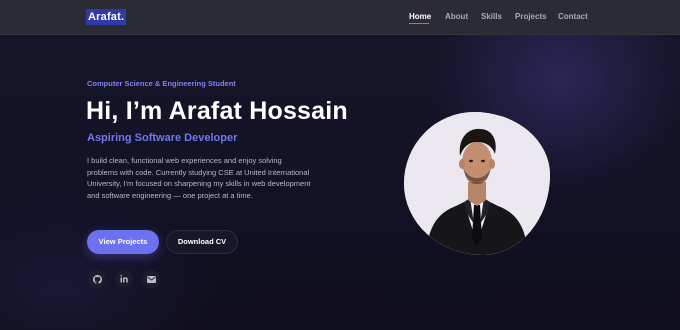  I want to click on linkedin-link, so click(124, 279).